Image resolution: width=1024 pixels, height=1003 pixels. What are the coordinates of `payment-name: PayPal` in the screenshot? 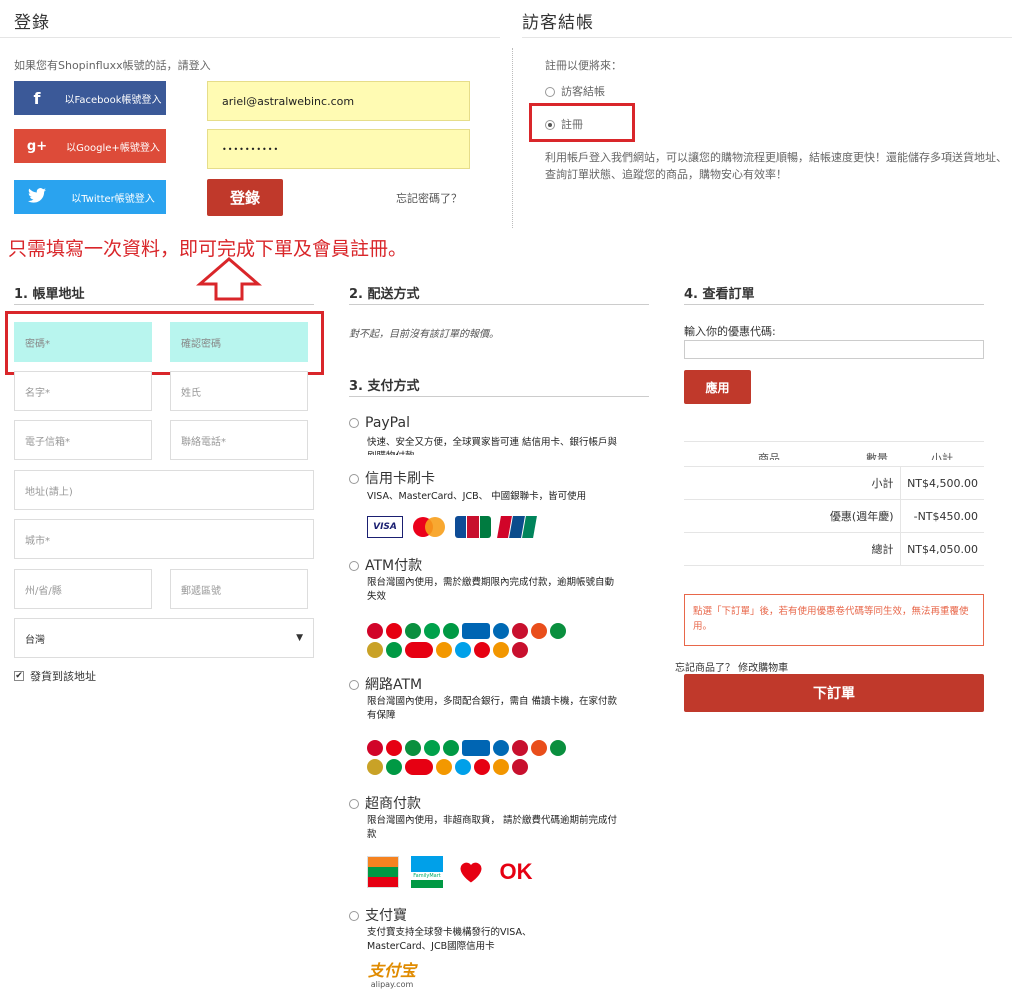 It's located at (387, 423).